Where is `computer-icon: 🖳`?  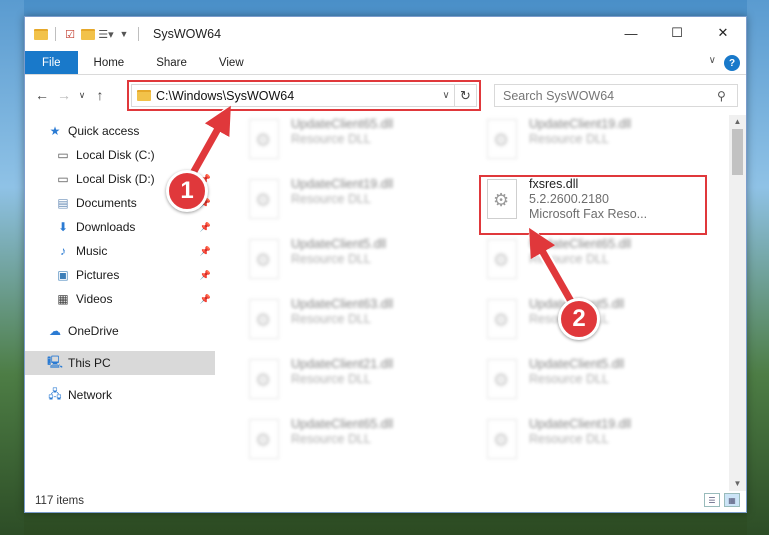 computer-icon: 🖳 is located at coordinates (55, 361).